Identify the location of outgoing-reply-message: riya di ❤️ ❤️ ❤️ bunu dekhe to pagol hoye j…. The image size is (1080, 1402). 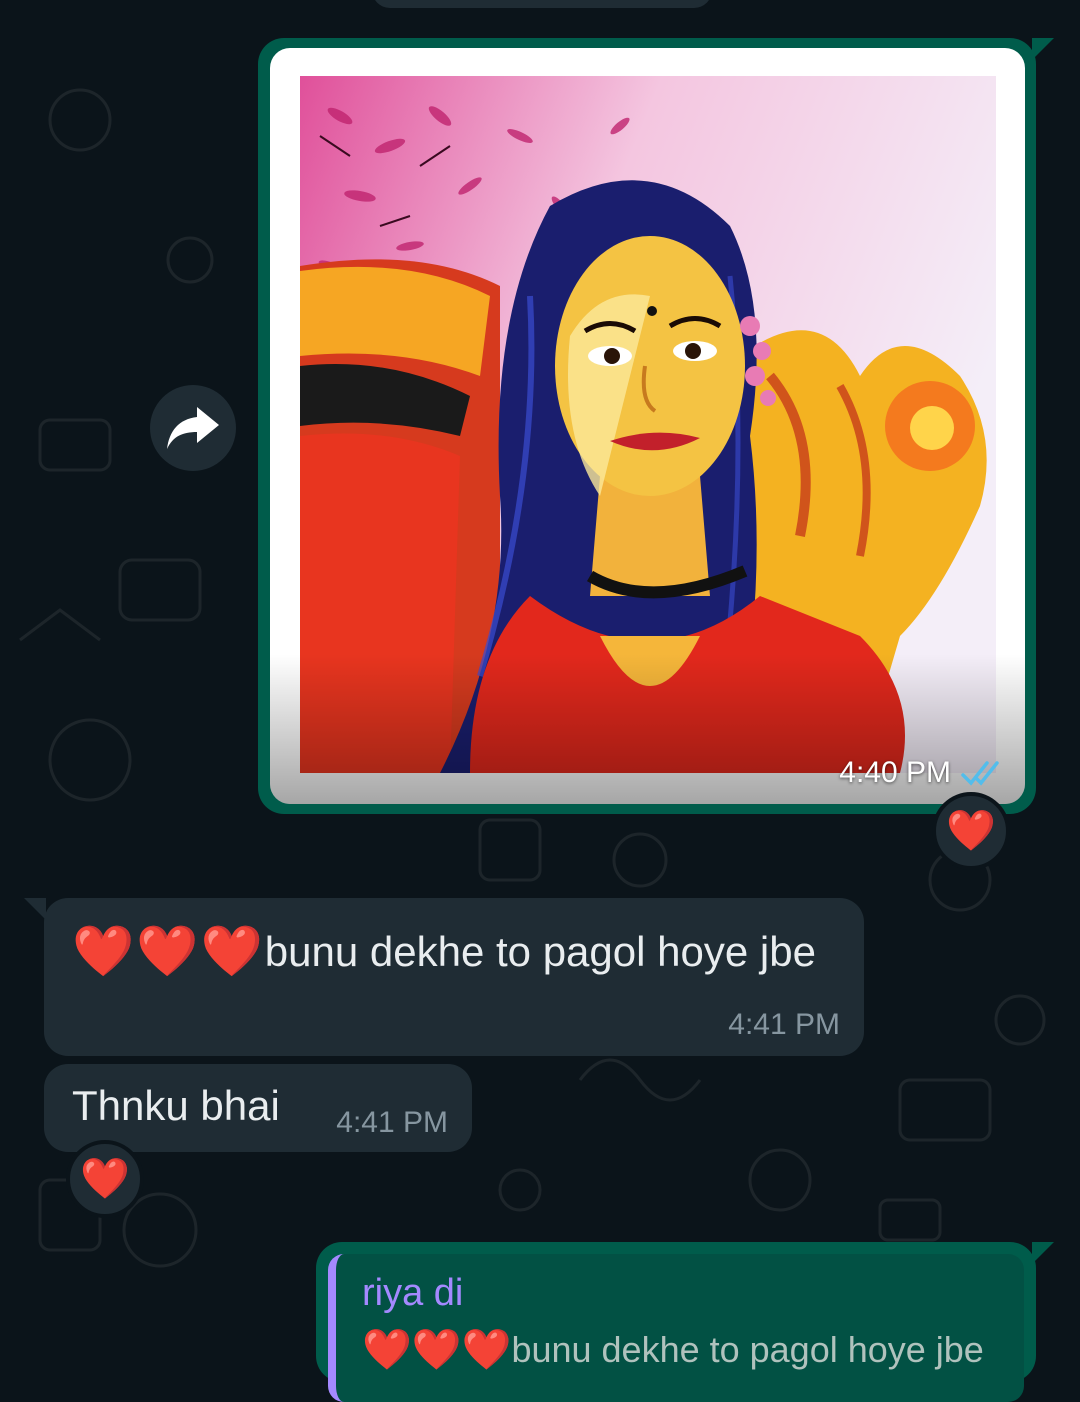
(685, 1322).